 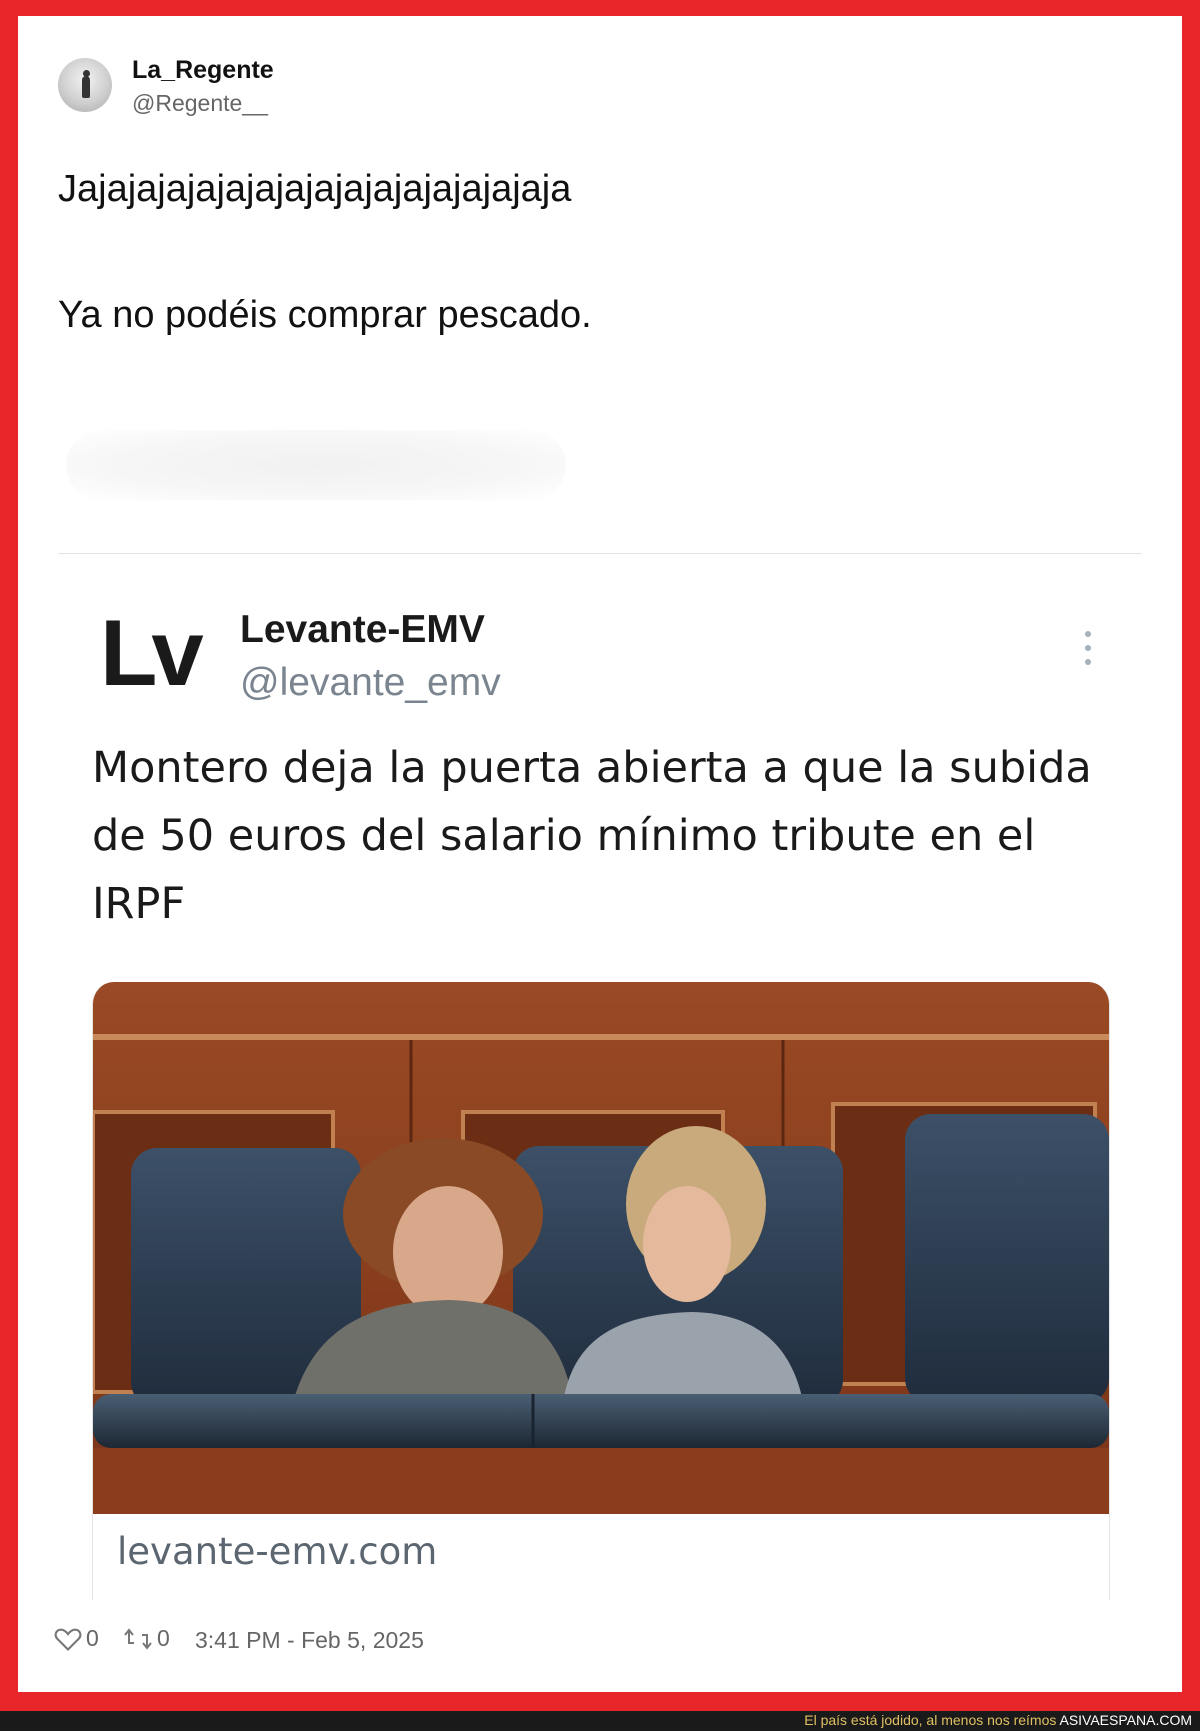 I want to click on quoted-handle: @levante_emv, so click(x=370, y=683).